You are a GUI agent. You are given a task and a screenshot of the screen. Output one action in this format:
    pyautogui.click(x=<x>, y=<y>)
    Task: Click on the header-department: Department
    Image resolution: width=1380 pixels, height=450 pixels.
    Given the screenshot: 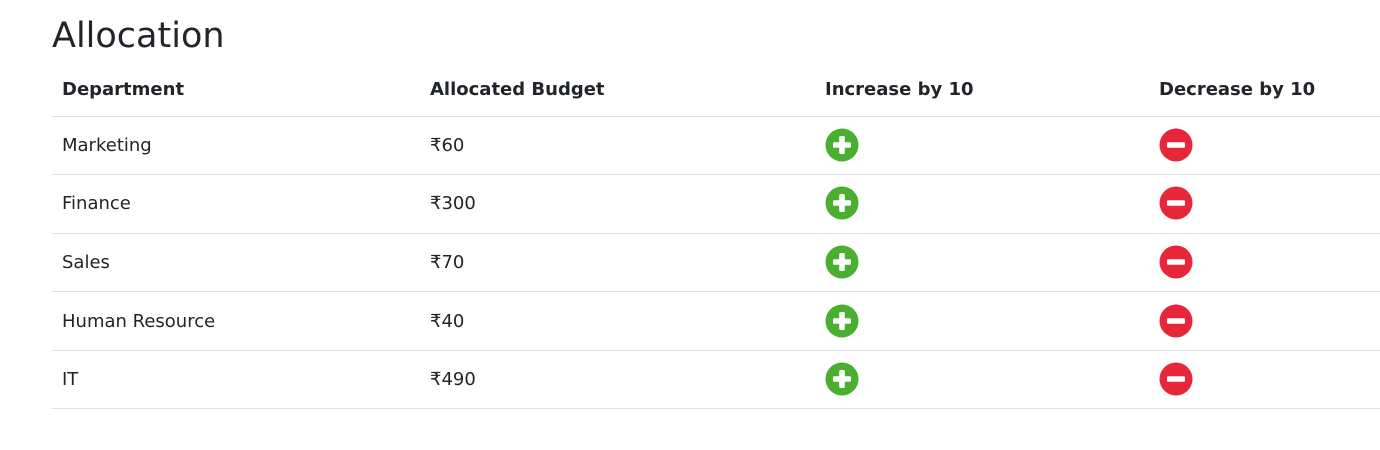 What is the action you would take?
    pyautogui.click(x=236, y=90)
    